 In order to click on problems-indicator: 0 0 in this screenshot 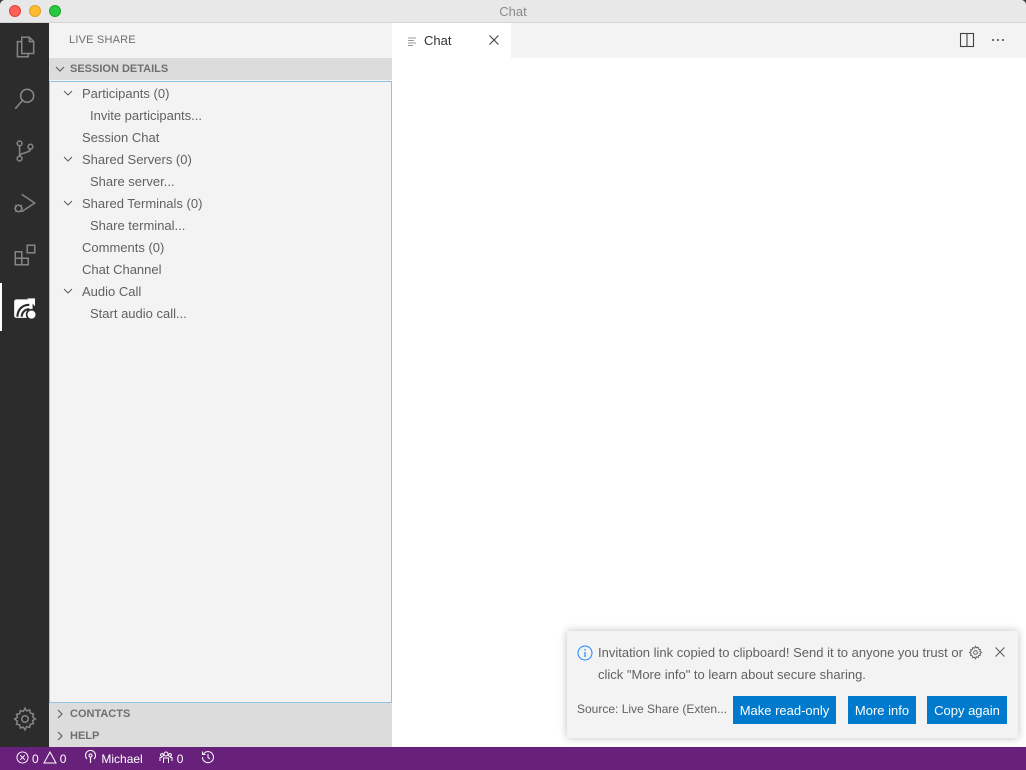, I will do `click(41, 758)`.